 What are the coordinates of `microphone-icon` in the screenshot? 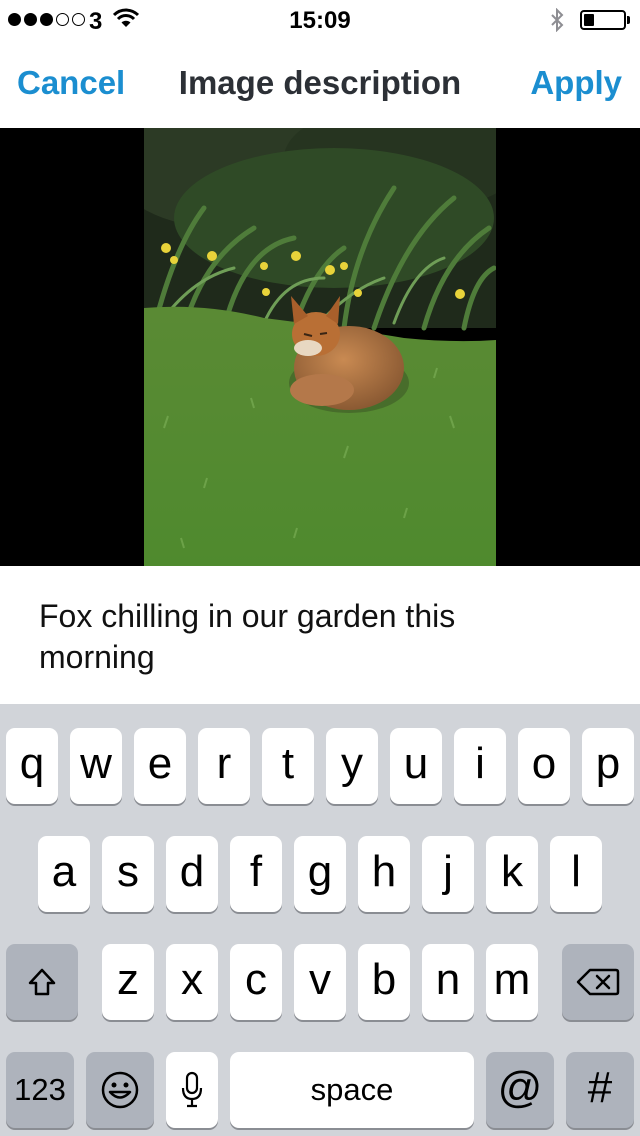 It's located at (192, 1089).